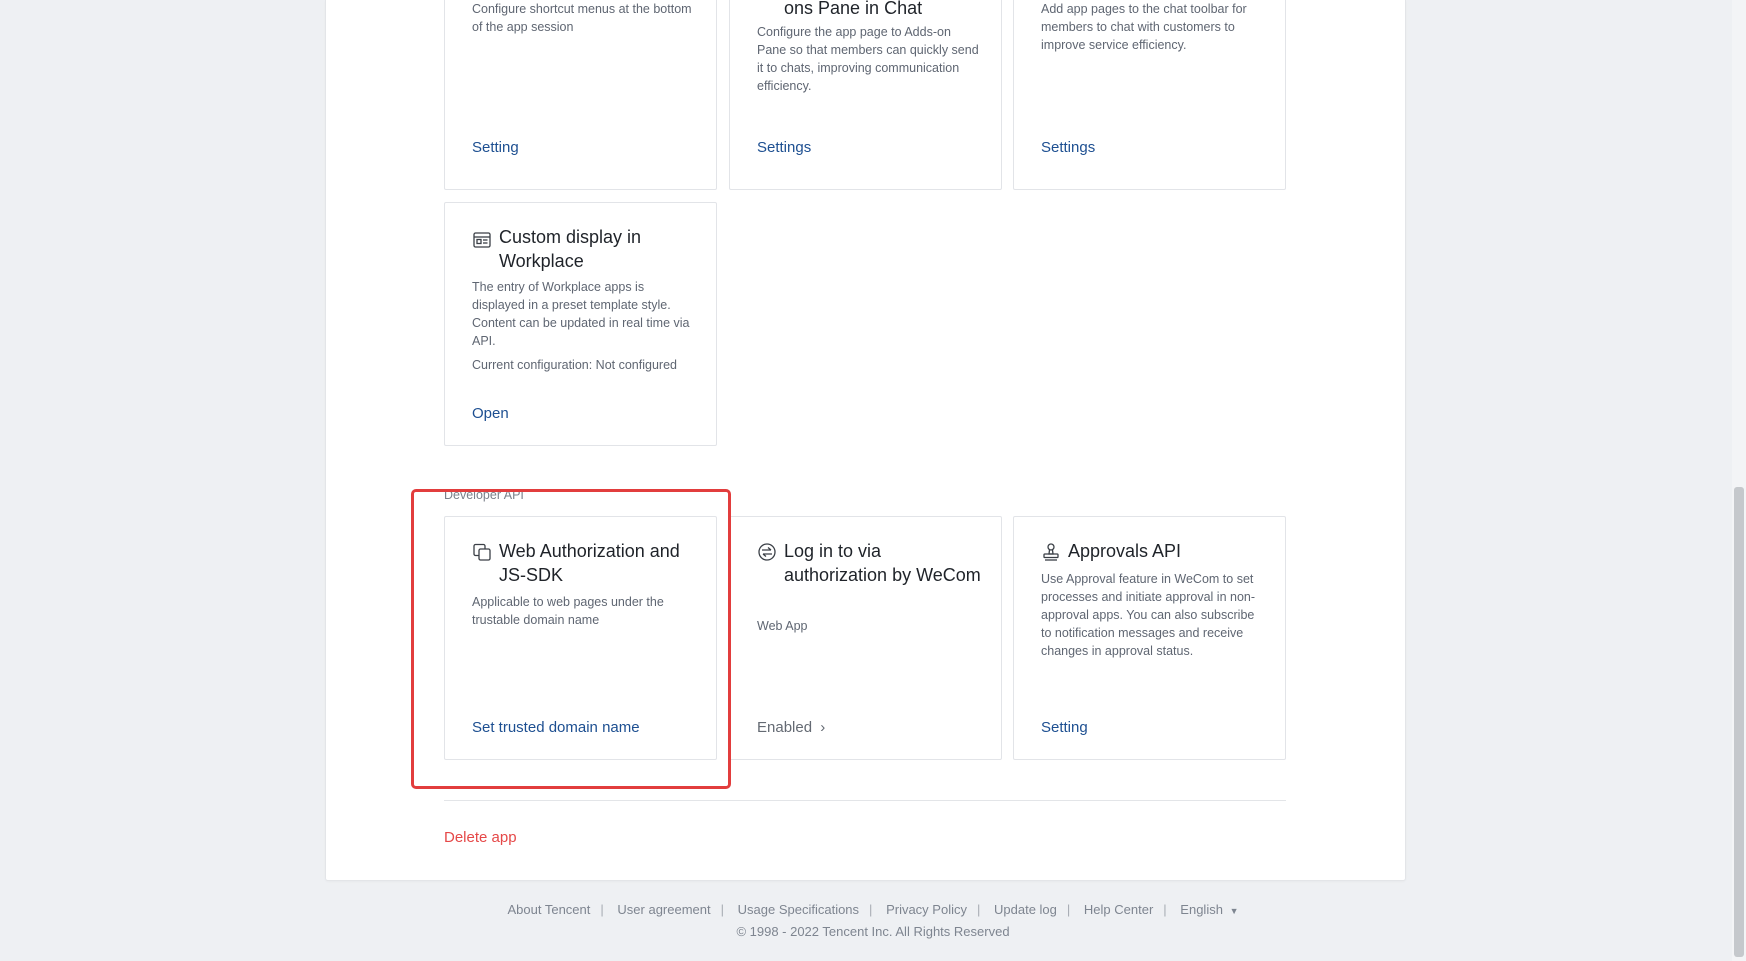 This screenshot has height=961, width=1746. Describe the element at coordinates (767, 552) in the screenshot. I see `login-circle-icon` at that location.